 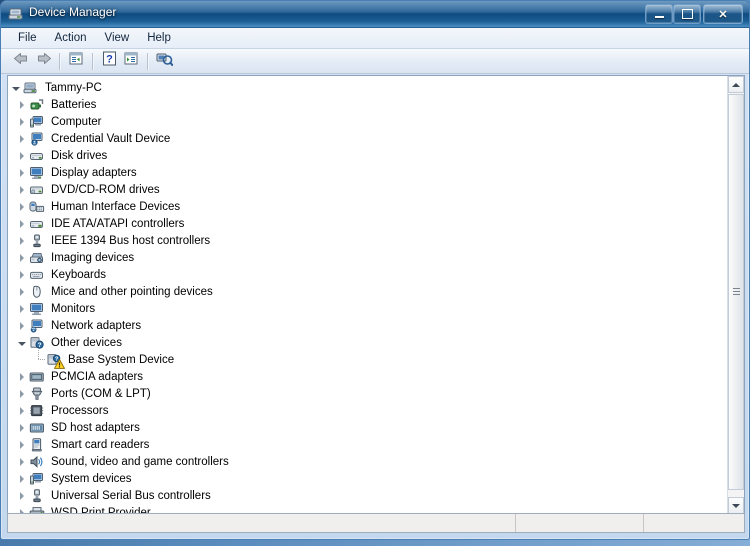 What do you see at coordinates (37, 309) in the screenshot?
I see `monitor-icon` at bounding box center [37, 309].